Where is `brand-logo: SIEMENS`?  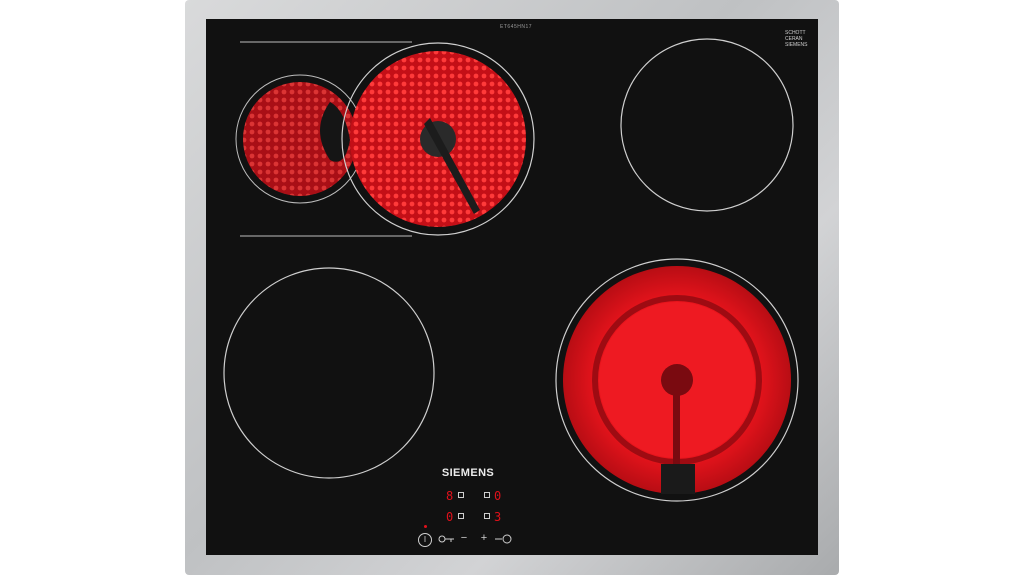 brand-logo: SIEMENS is located at coordinates (468, 473).